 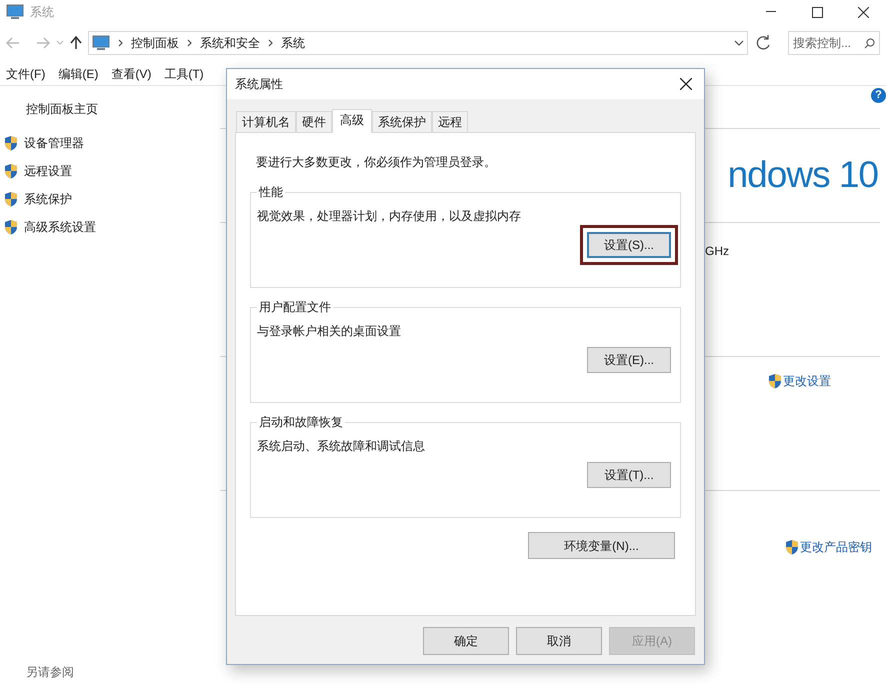 I want to click on group-title: 性能, so click(x=271, y=192).